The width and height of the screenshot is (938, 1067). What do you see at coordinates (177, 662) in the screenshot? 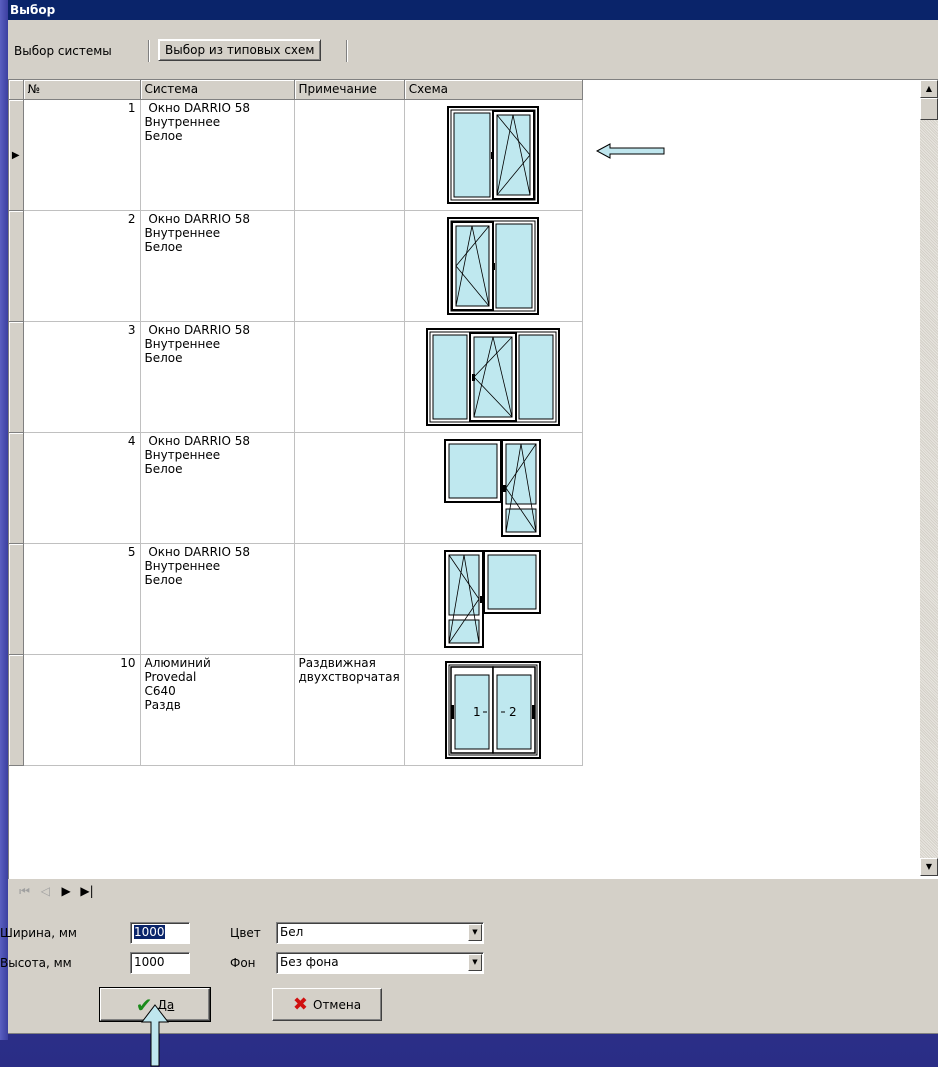
I see `system-line: Алюминий` at bounding box center [177, 662].